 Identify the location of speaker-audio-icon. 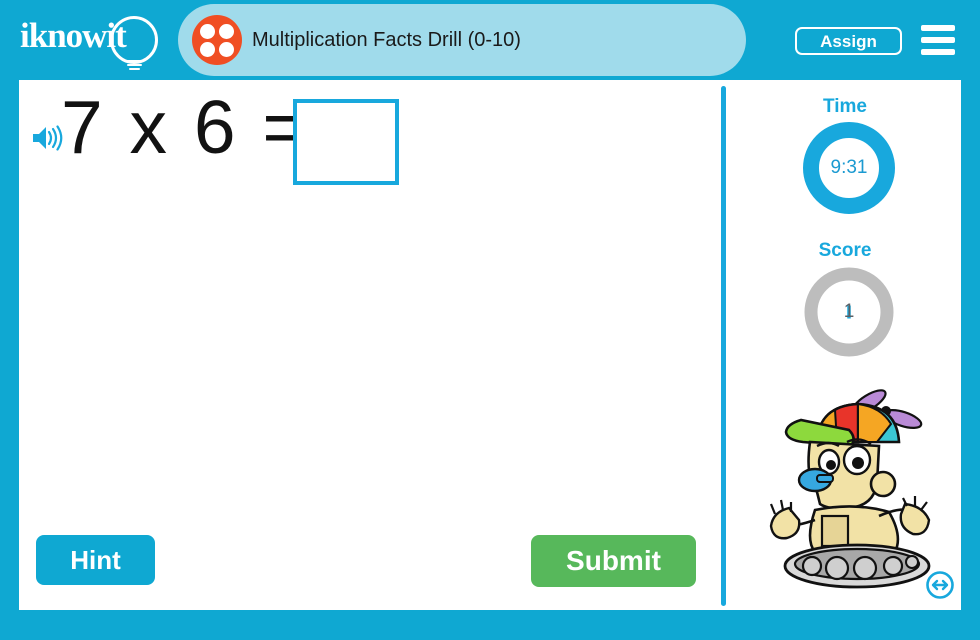
(47, 138).